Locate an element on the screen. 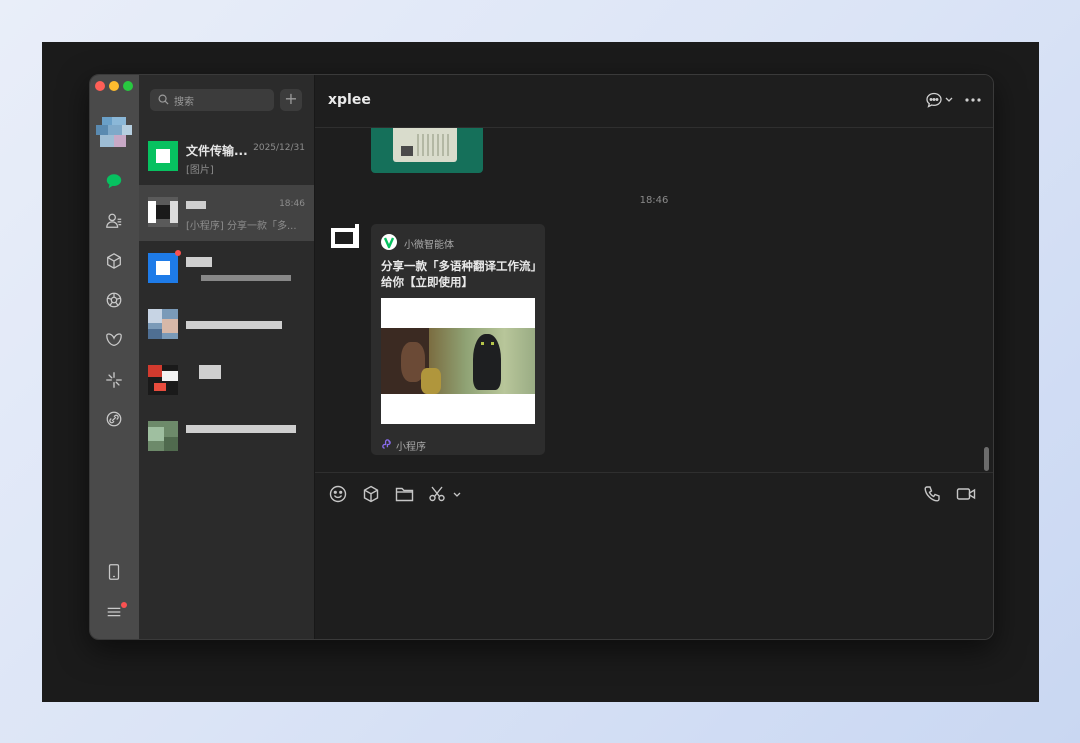 This screenshot has width=1080, height=743. input-toolbar is located at coordinates (654, 490).